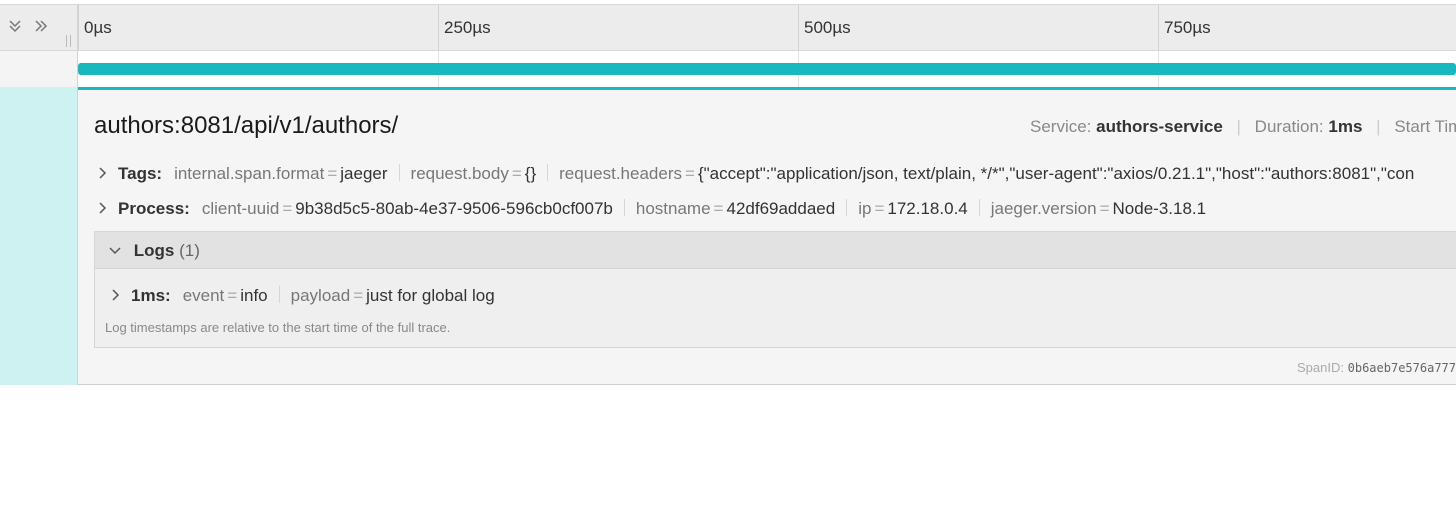  Describe the element at coordinates (249, 173) in the screenshot. I see `tag-key: internal.span.format` at that location.